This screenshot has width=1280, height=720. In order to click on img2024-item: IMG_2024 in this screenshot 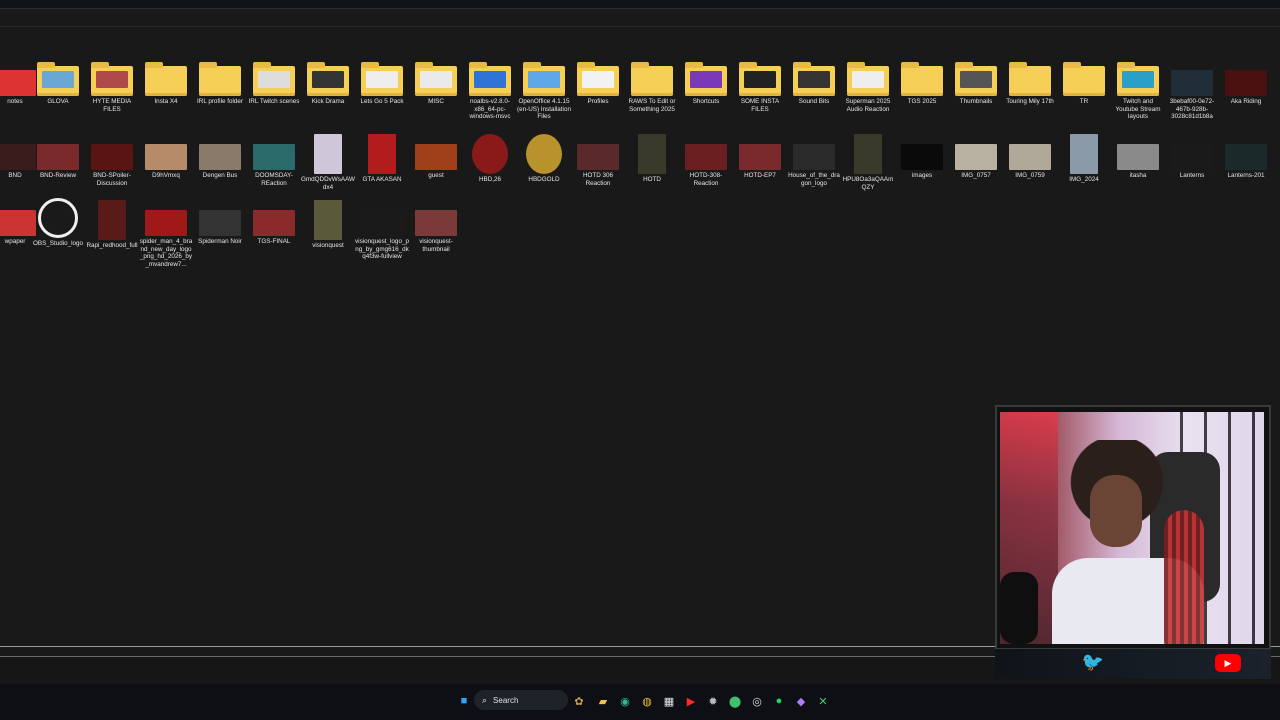, I will do `click(1084, 158)`.